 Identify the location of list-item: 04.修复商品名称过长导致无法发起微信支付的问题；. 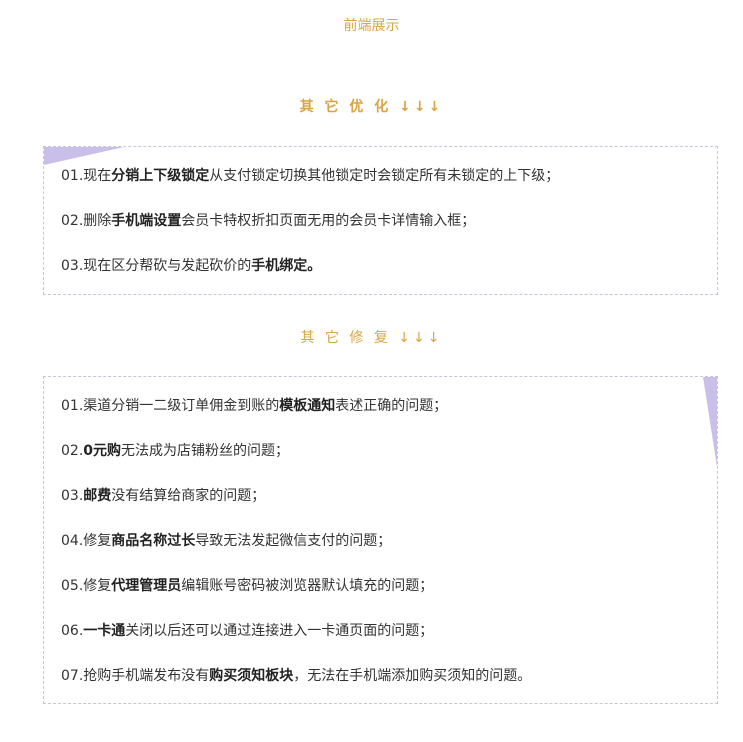
(226, 541).